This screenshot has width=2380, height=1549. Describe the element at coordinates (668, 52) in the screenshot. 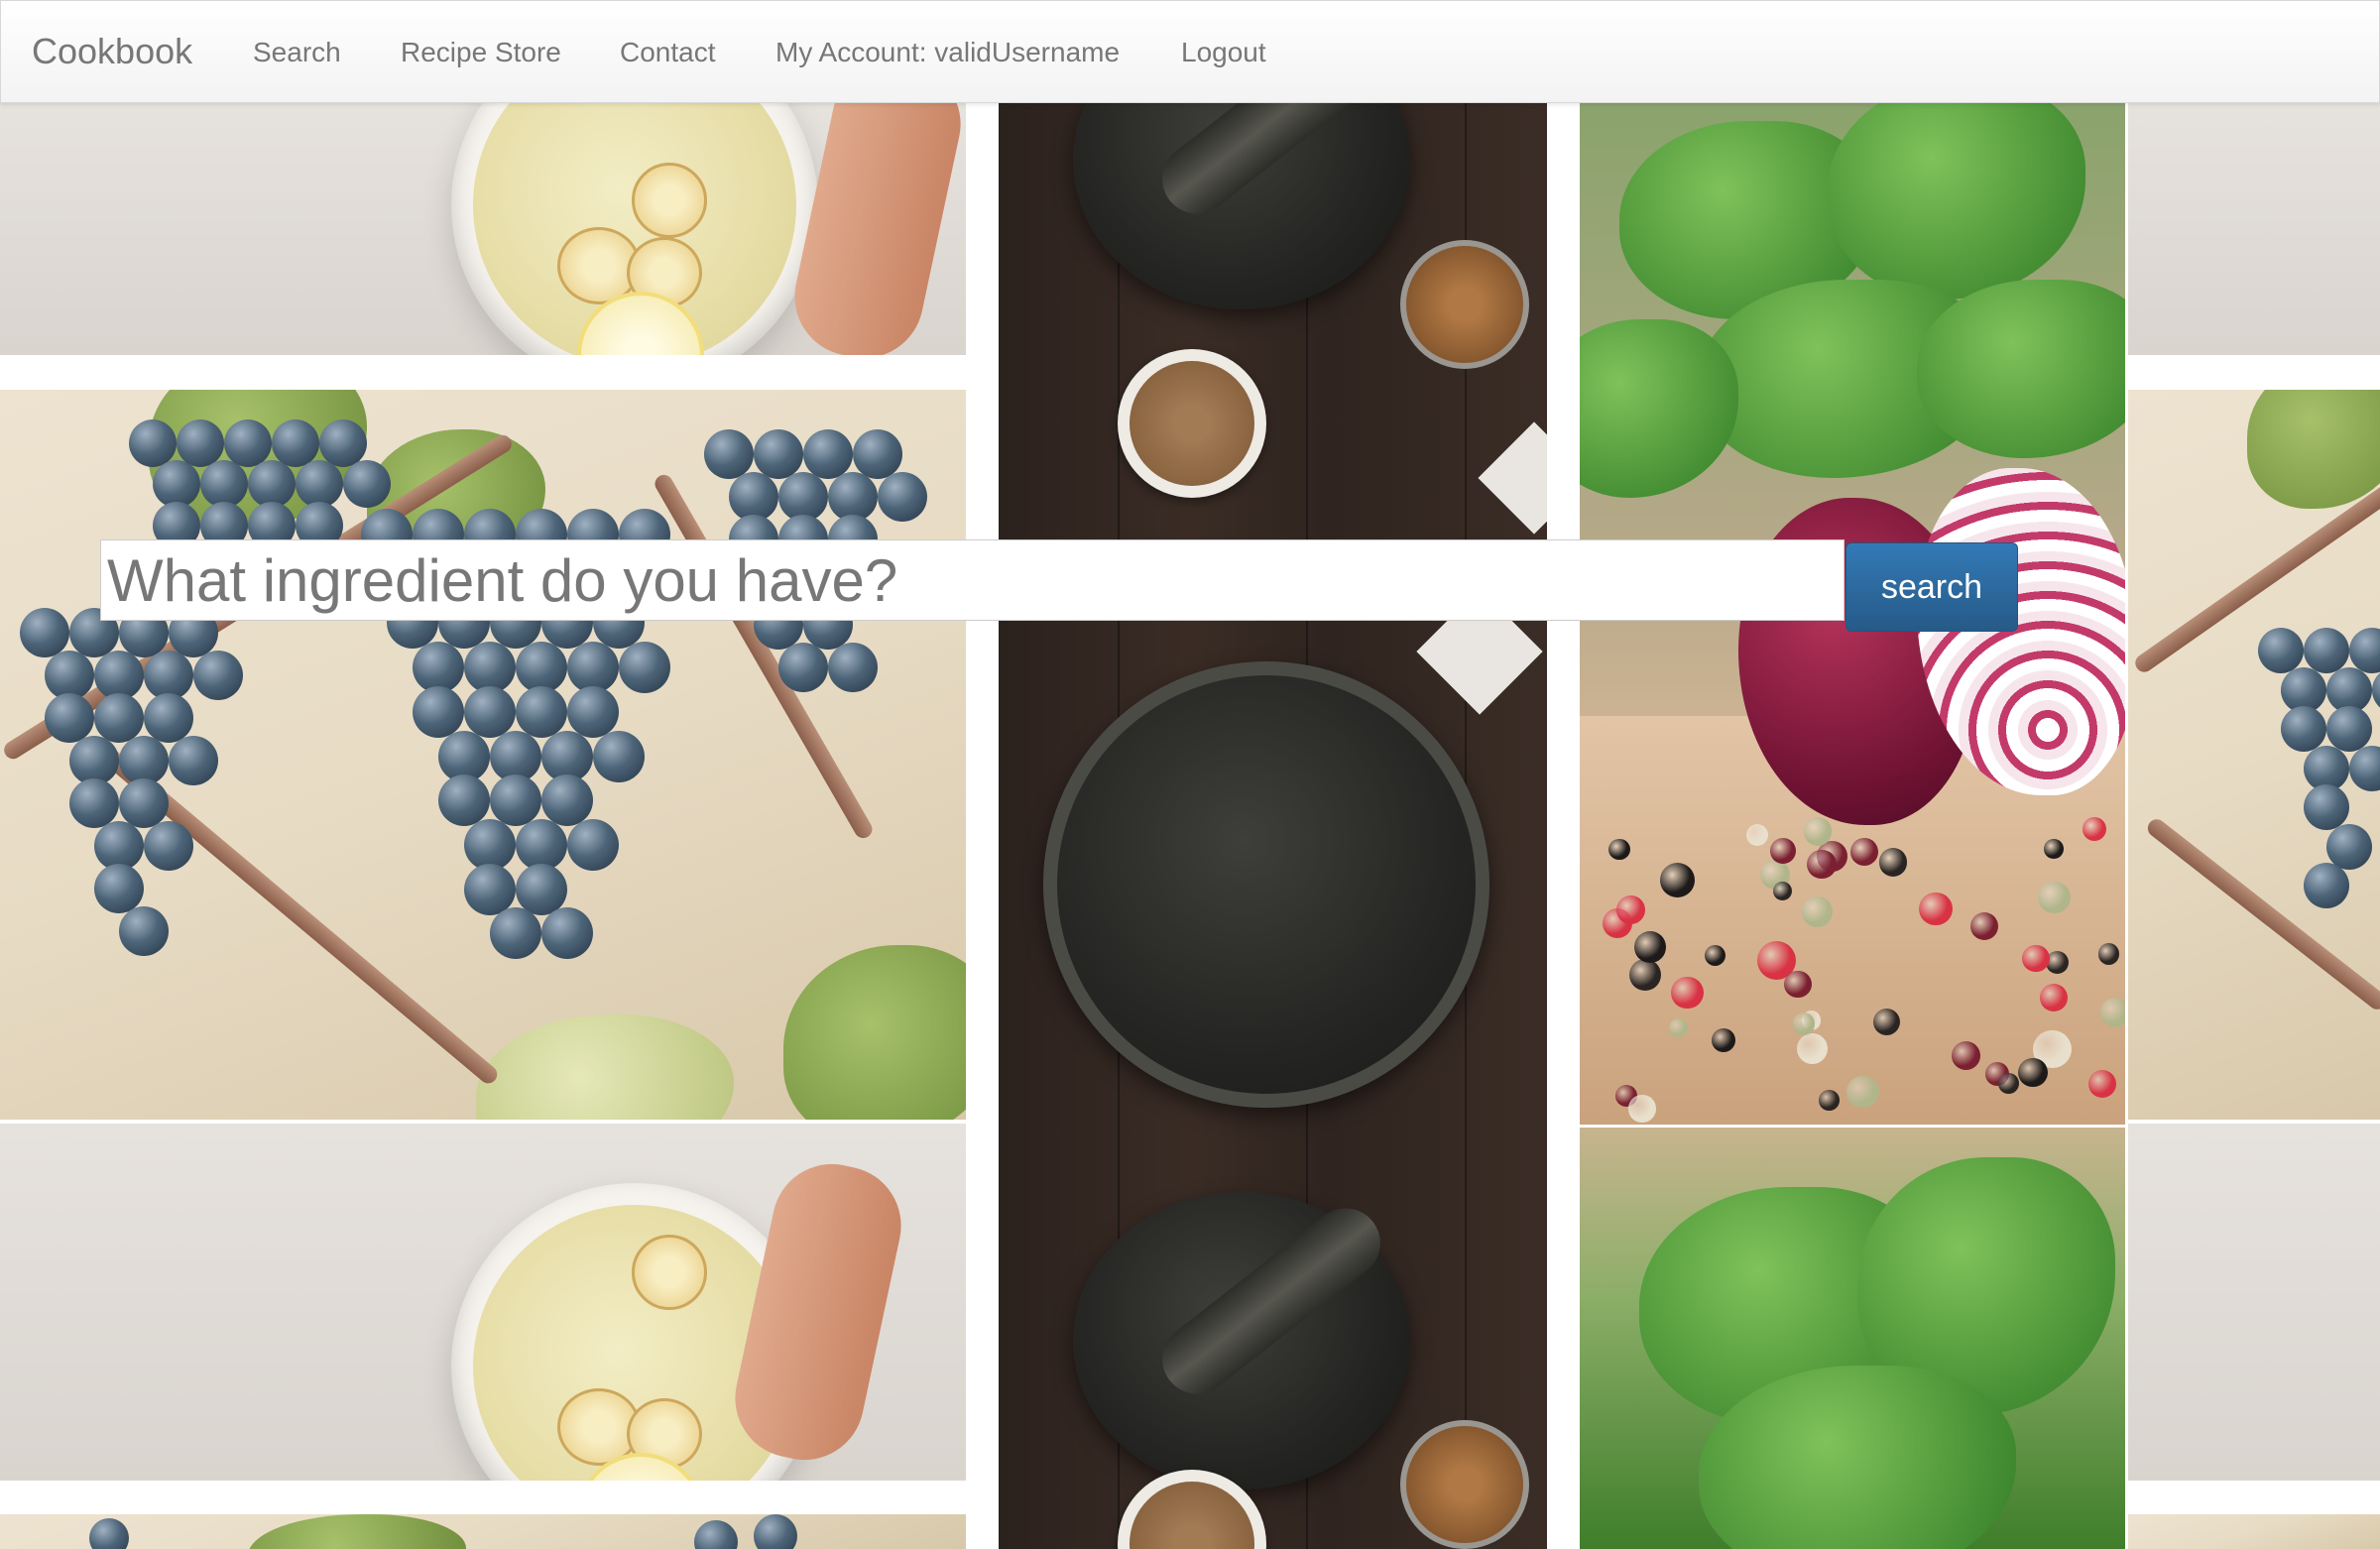

I see `nav-link-contact: Contact` at that location.